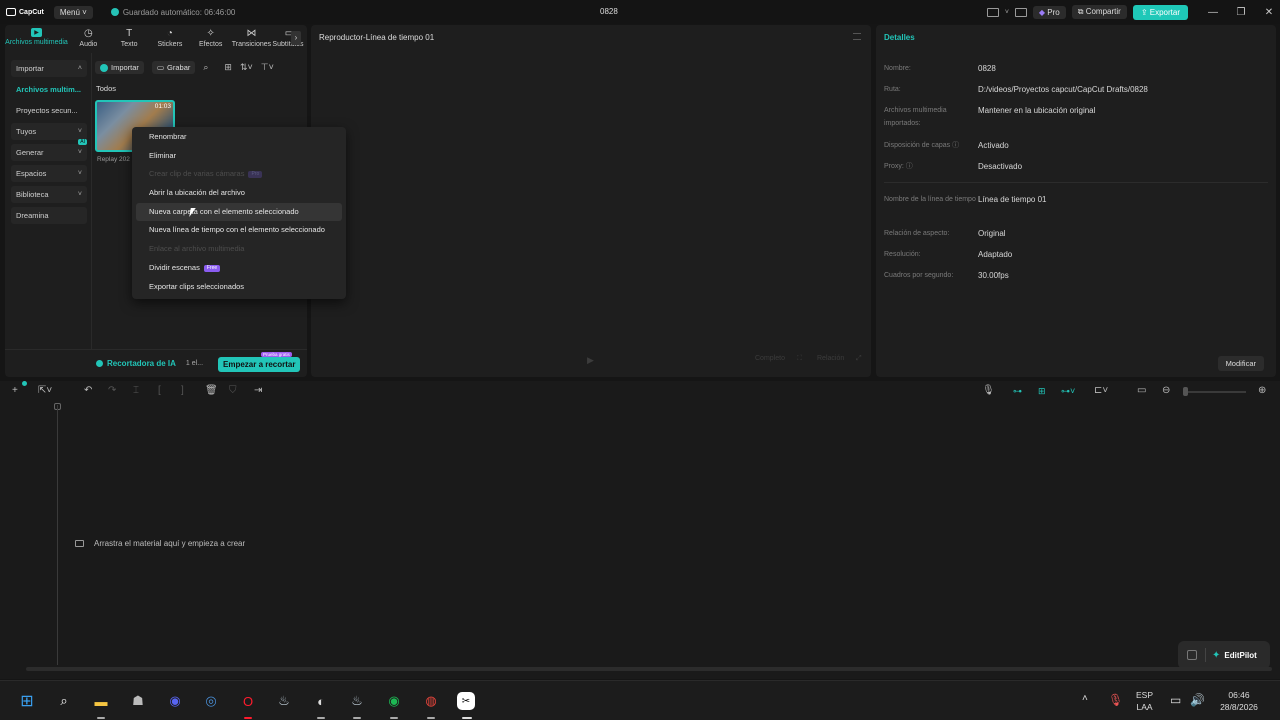 This screenshot has width=1280, height=720. Describe the element at coordinates (649, 669) in the screenshot. I see `timeline-scrollbar` at that location.